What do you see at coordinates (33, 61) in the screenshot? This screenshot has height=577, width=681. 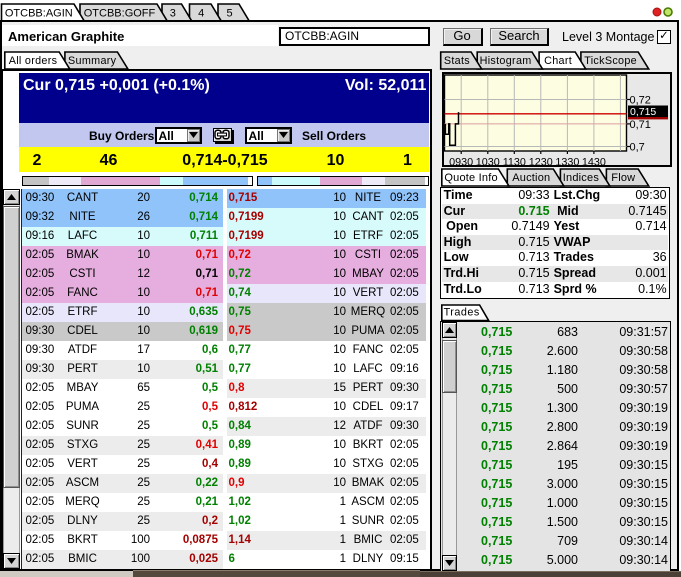 I see `svg-text: All orders` at bounding box center [33, 61].